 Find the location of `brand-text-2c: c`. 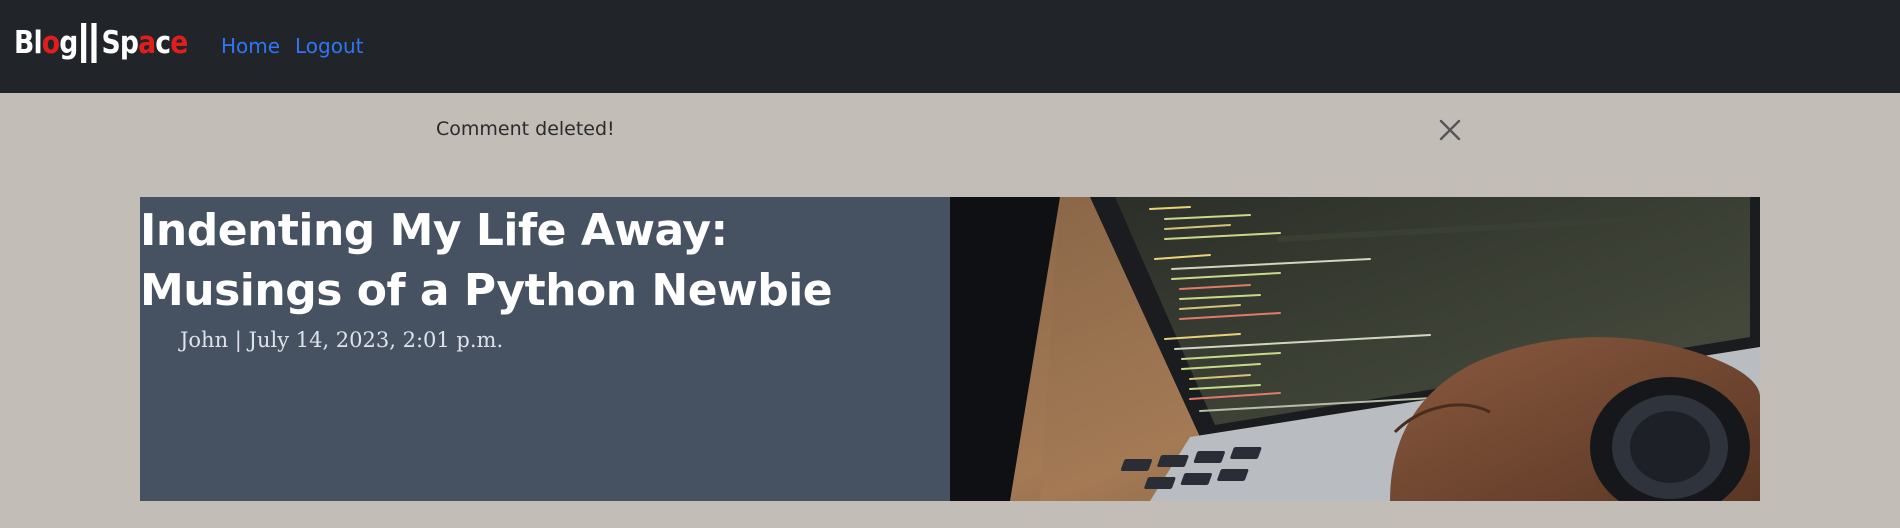

brand-text-2c: c is located at coordinates (163, 43).